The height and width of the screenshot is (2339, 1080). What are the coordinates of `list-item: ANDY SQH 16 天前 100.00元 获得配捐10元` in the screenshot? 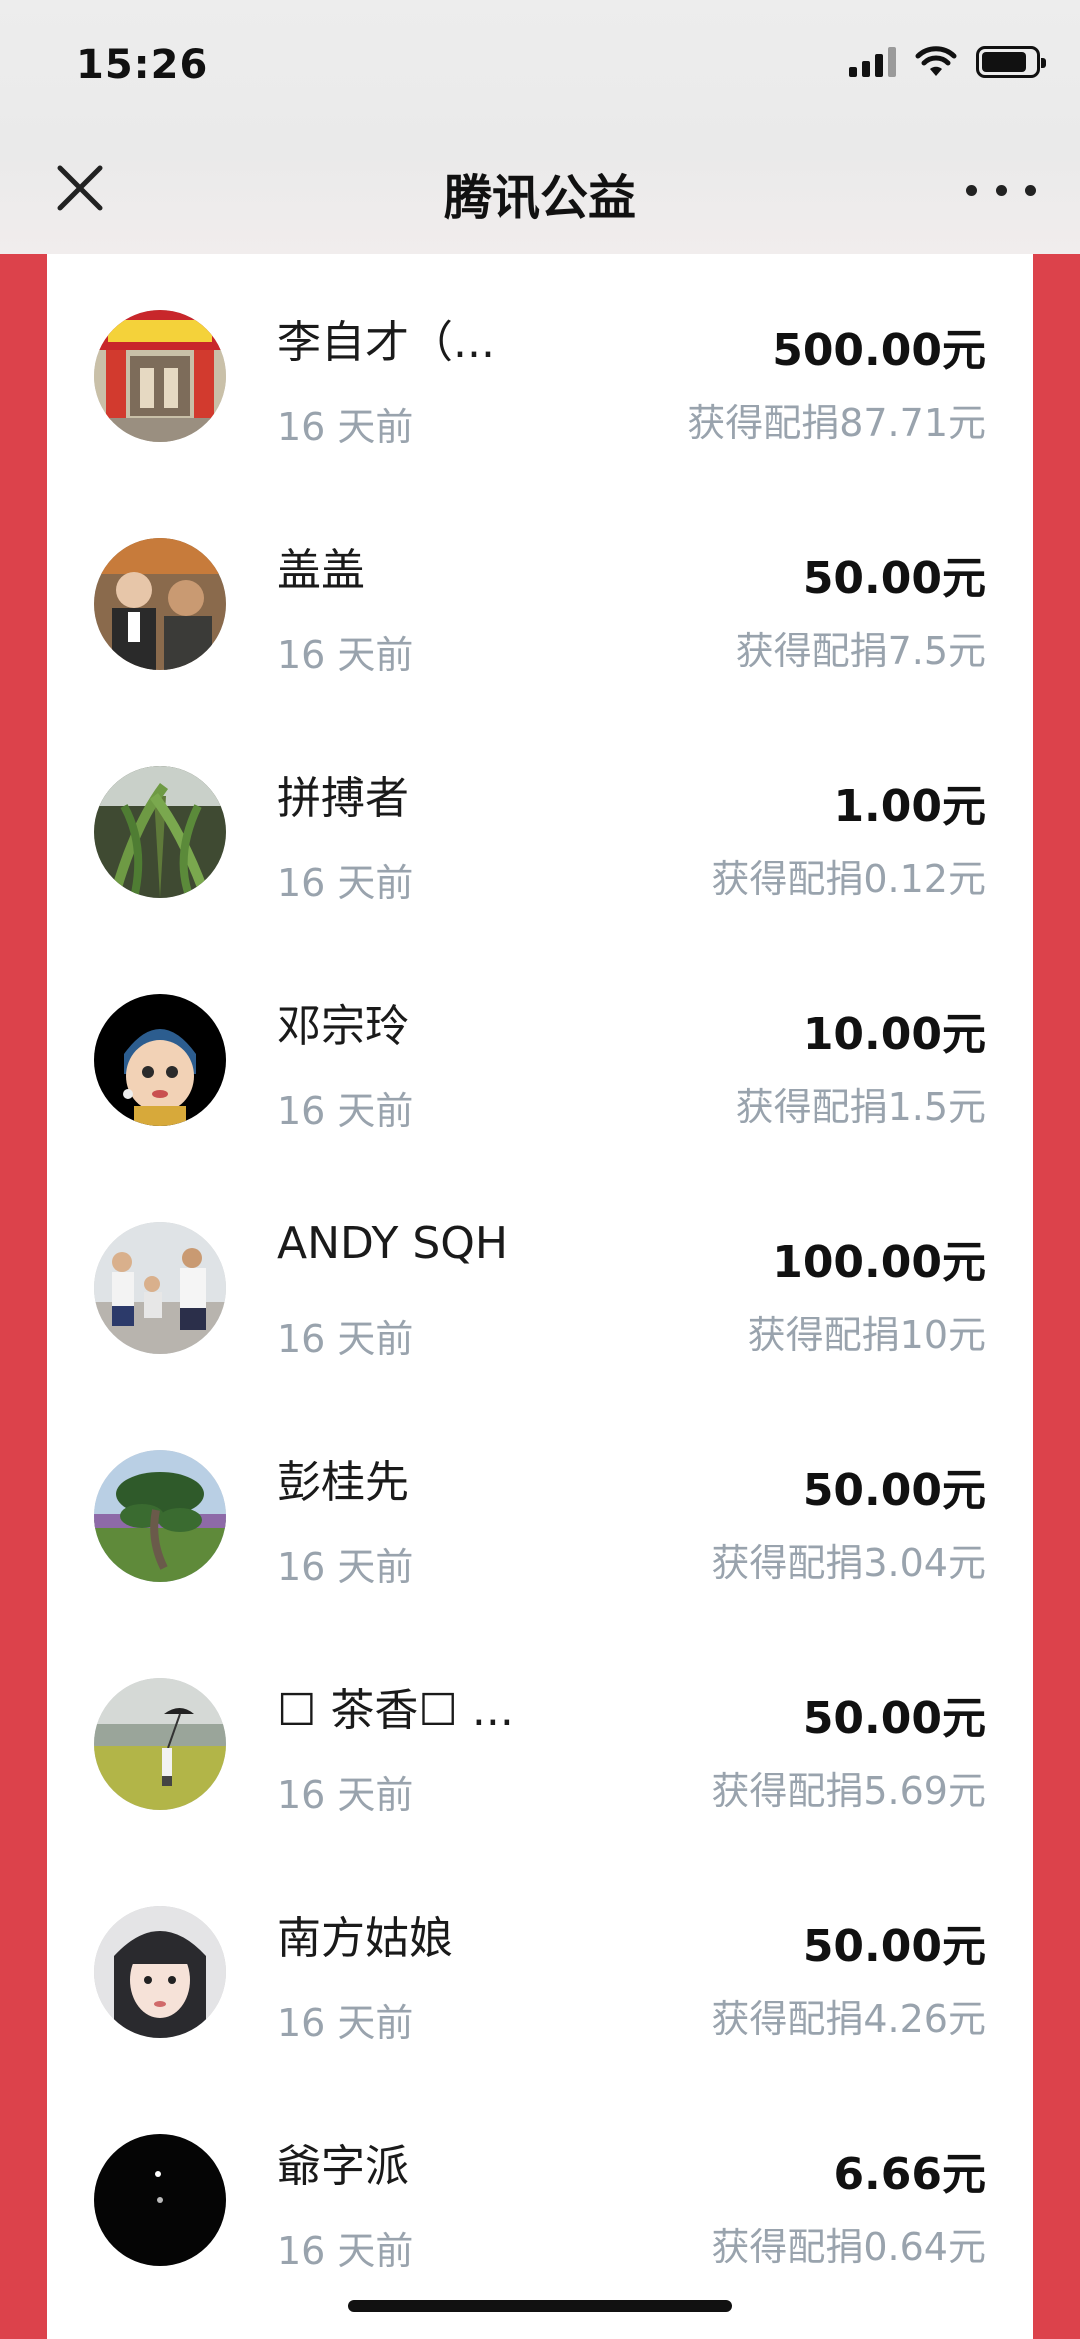 It's located at (540, 1280).